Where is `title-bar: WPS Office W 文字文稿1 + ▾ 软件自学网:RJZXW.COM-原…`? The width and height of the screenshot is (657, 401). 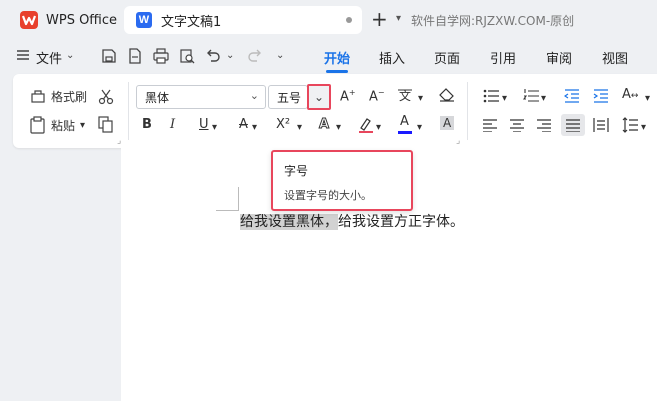
title-bar: WPS Office W 文字文稿1 + ▾ 软件自学网:RJZXW.COM-原… is located at coordinates (328, 20).